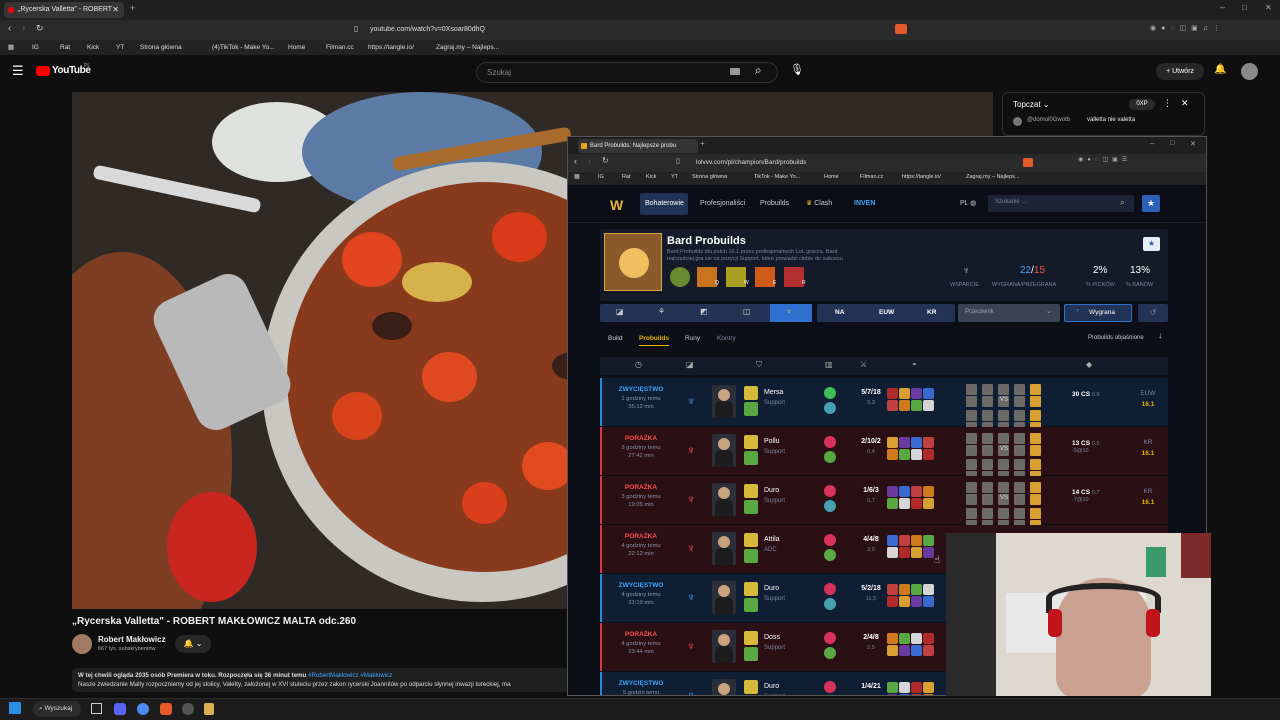 The height and width of the screenshot is (720, 1280). Describe the element at coordinates (654, 338) in the screenshot. I see `tab-probuilds: Probuilds` at that location.